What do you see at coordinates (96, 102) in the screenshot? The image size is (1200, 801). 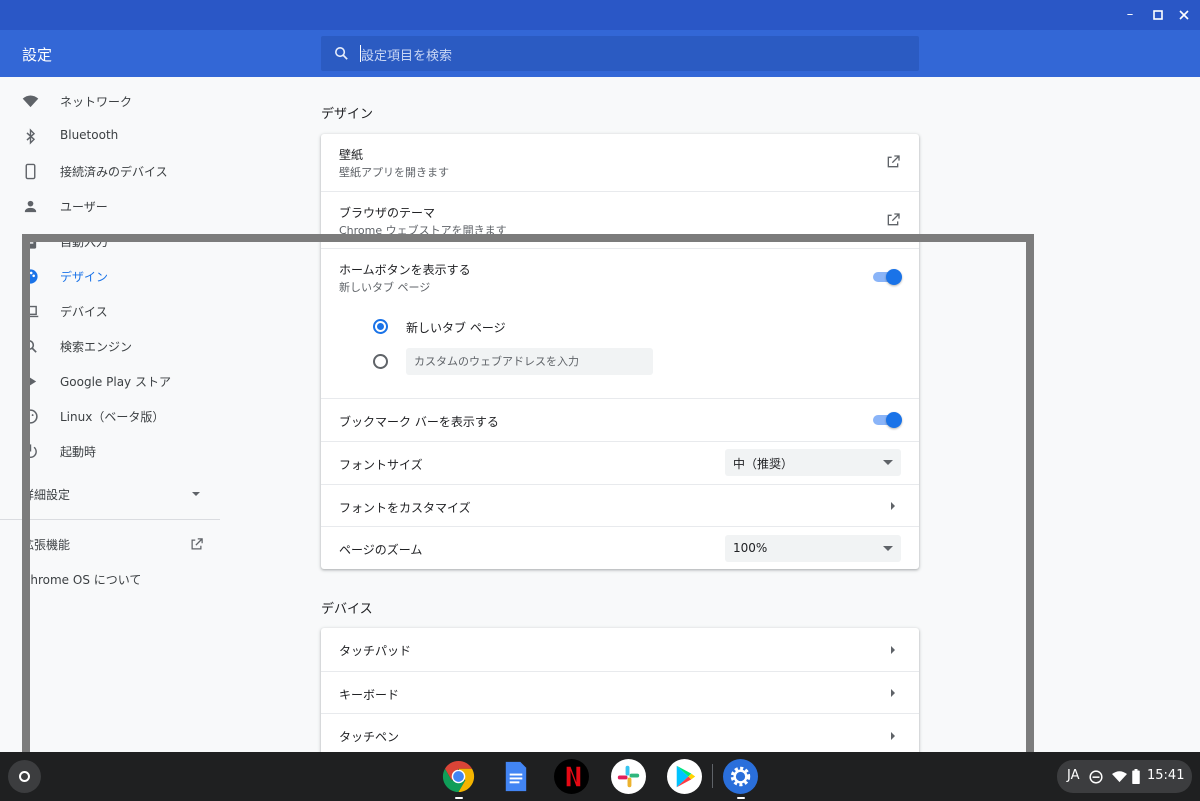 I see `sidebar-item-label: ネットワーク` at bounding box center [96, 102].